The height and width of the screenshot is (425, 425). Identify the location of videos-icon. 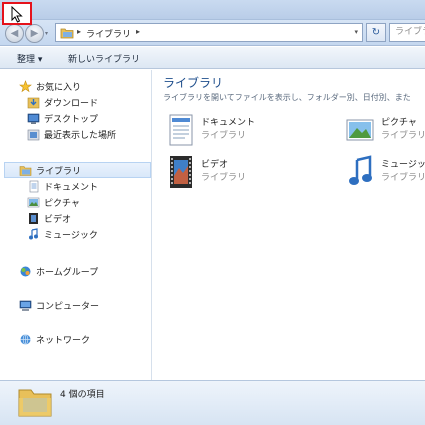
(33, 218).